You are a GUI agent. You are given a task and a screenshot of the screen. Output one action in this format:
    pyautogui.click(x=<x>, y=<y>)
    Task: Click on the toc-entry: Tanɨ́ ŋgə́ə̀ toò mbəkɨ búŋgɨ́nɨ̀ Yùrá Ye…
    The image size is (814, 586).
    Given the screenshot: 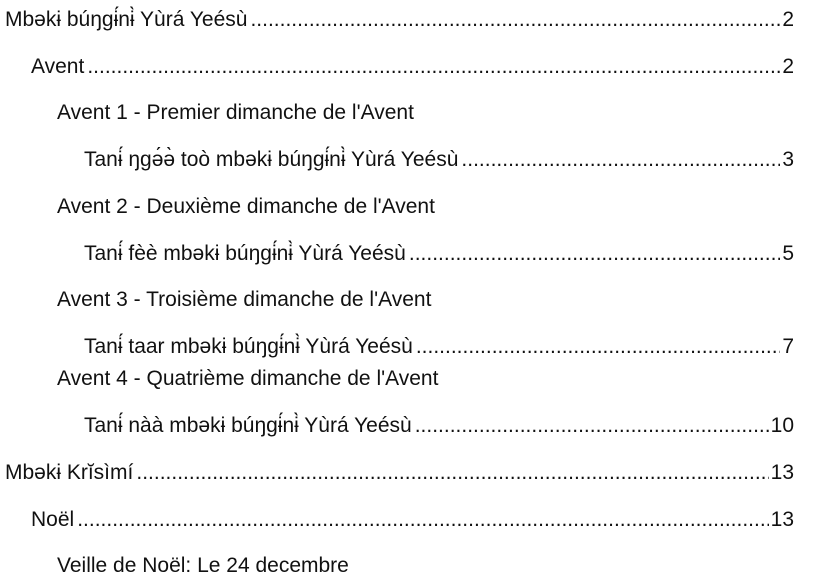 What is the action you would take?
    pyautogui.click(x=439, y=160)
    